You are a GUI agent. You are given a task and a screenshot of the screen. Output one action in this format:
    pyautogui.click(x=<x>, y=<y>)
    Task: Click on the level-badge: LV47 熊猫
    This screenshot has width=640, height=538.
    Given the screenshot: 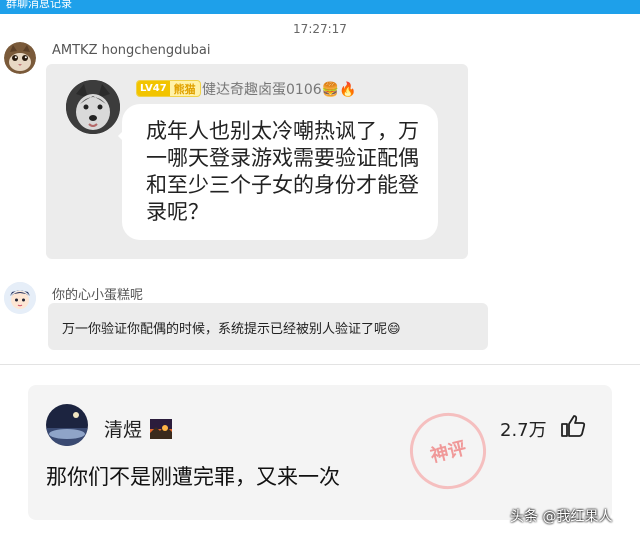 What is the action you would take?
    pyautogui.click(x=168, y=88)
    